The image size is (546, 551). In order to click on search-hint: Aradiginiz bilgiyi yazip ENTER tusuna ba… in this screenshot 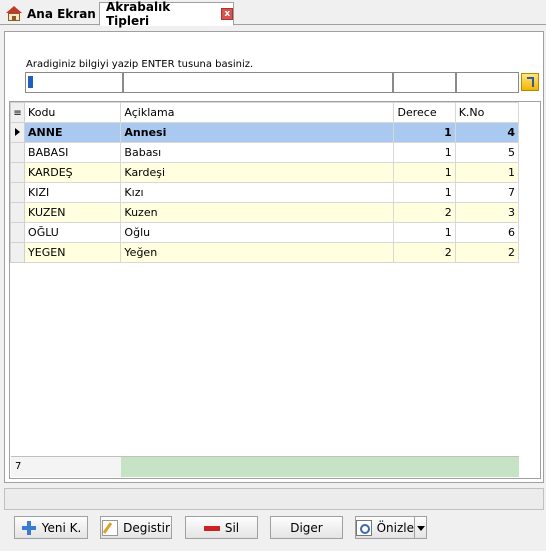, I will do `click(140, 64)`.